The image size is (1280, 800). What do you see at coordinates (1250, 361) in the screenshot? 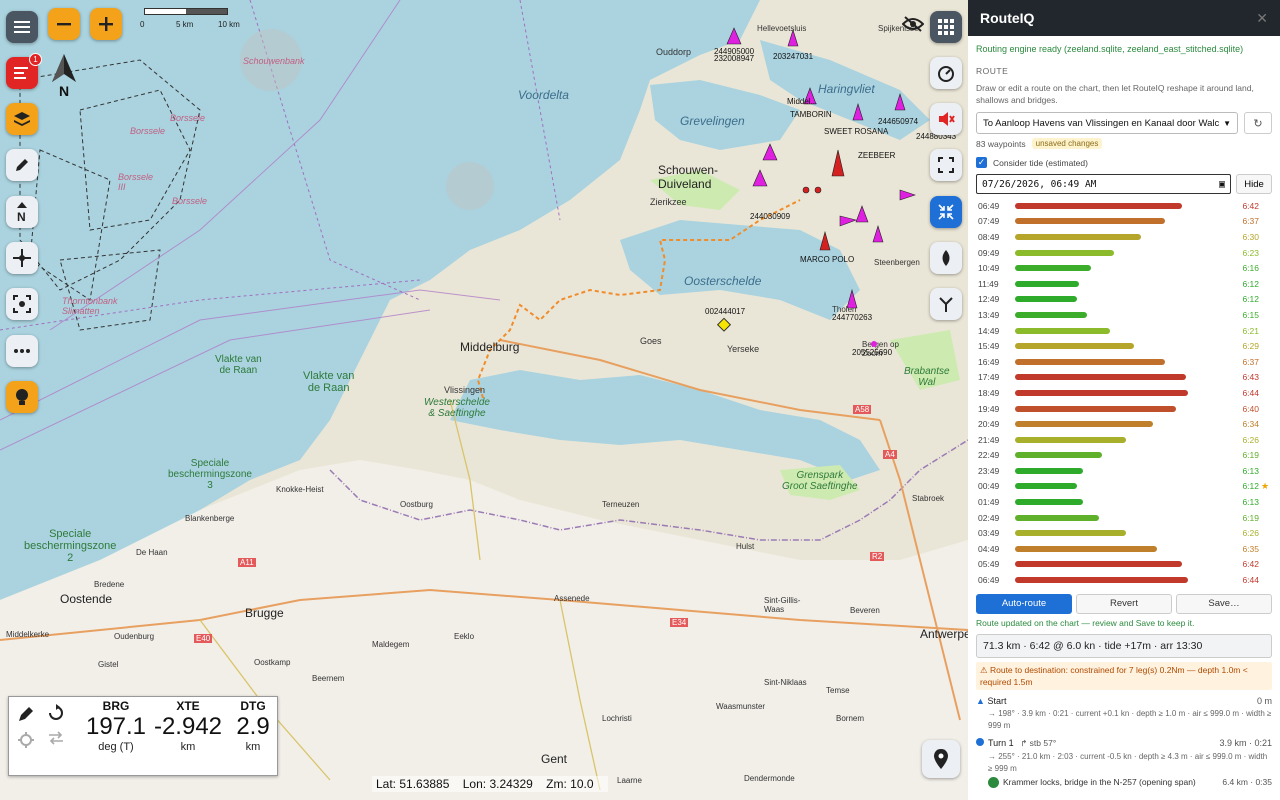
I see `tide-duration: 6:37` at bounding box center [1250, 361].